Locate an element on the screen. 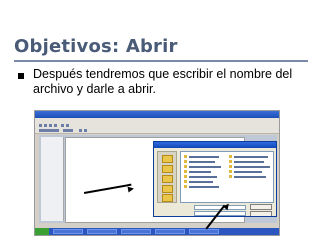 This screenshot has width=320, height=240. screenshot-format-toolbar is located at coordinates (157, 131).